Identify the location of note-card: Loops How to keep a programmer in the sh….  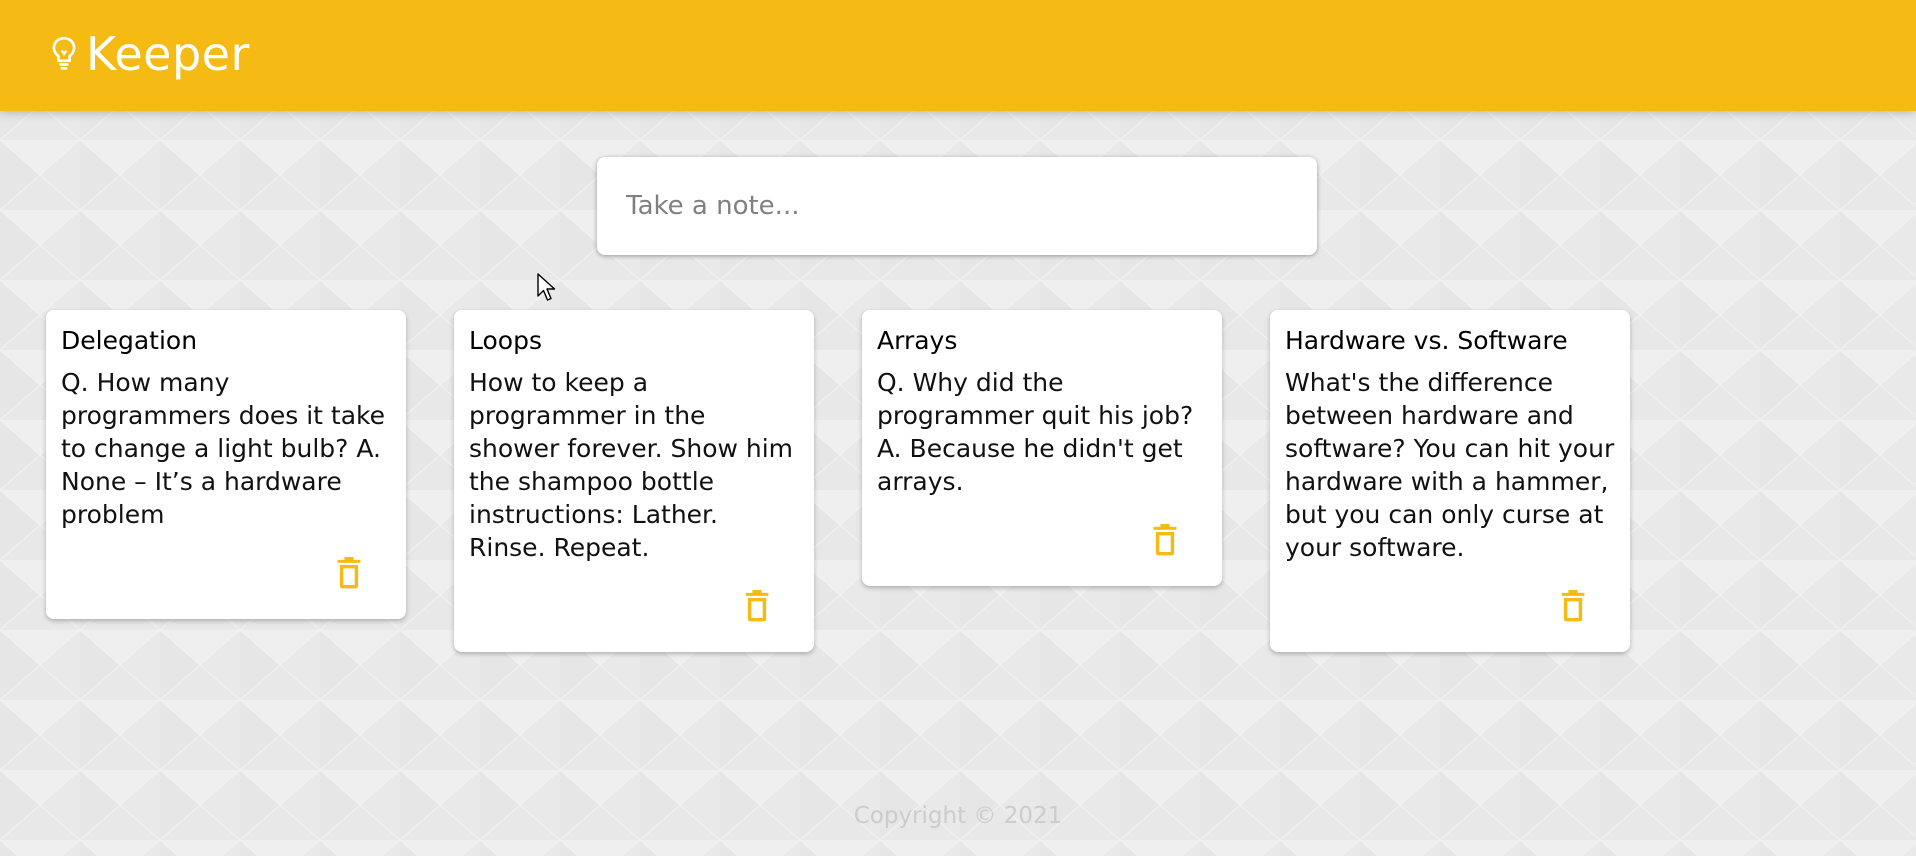
(634, 481).